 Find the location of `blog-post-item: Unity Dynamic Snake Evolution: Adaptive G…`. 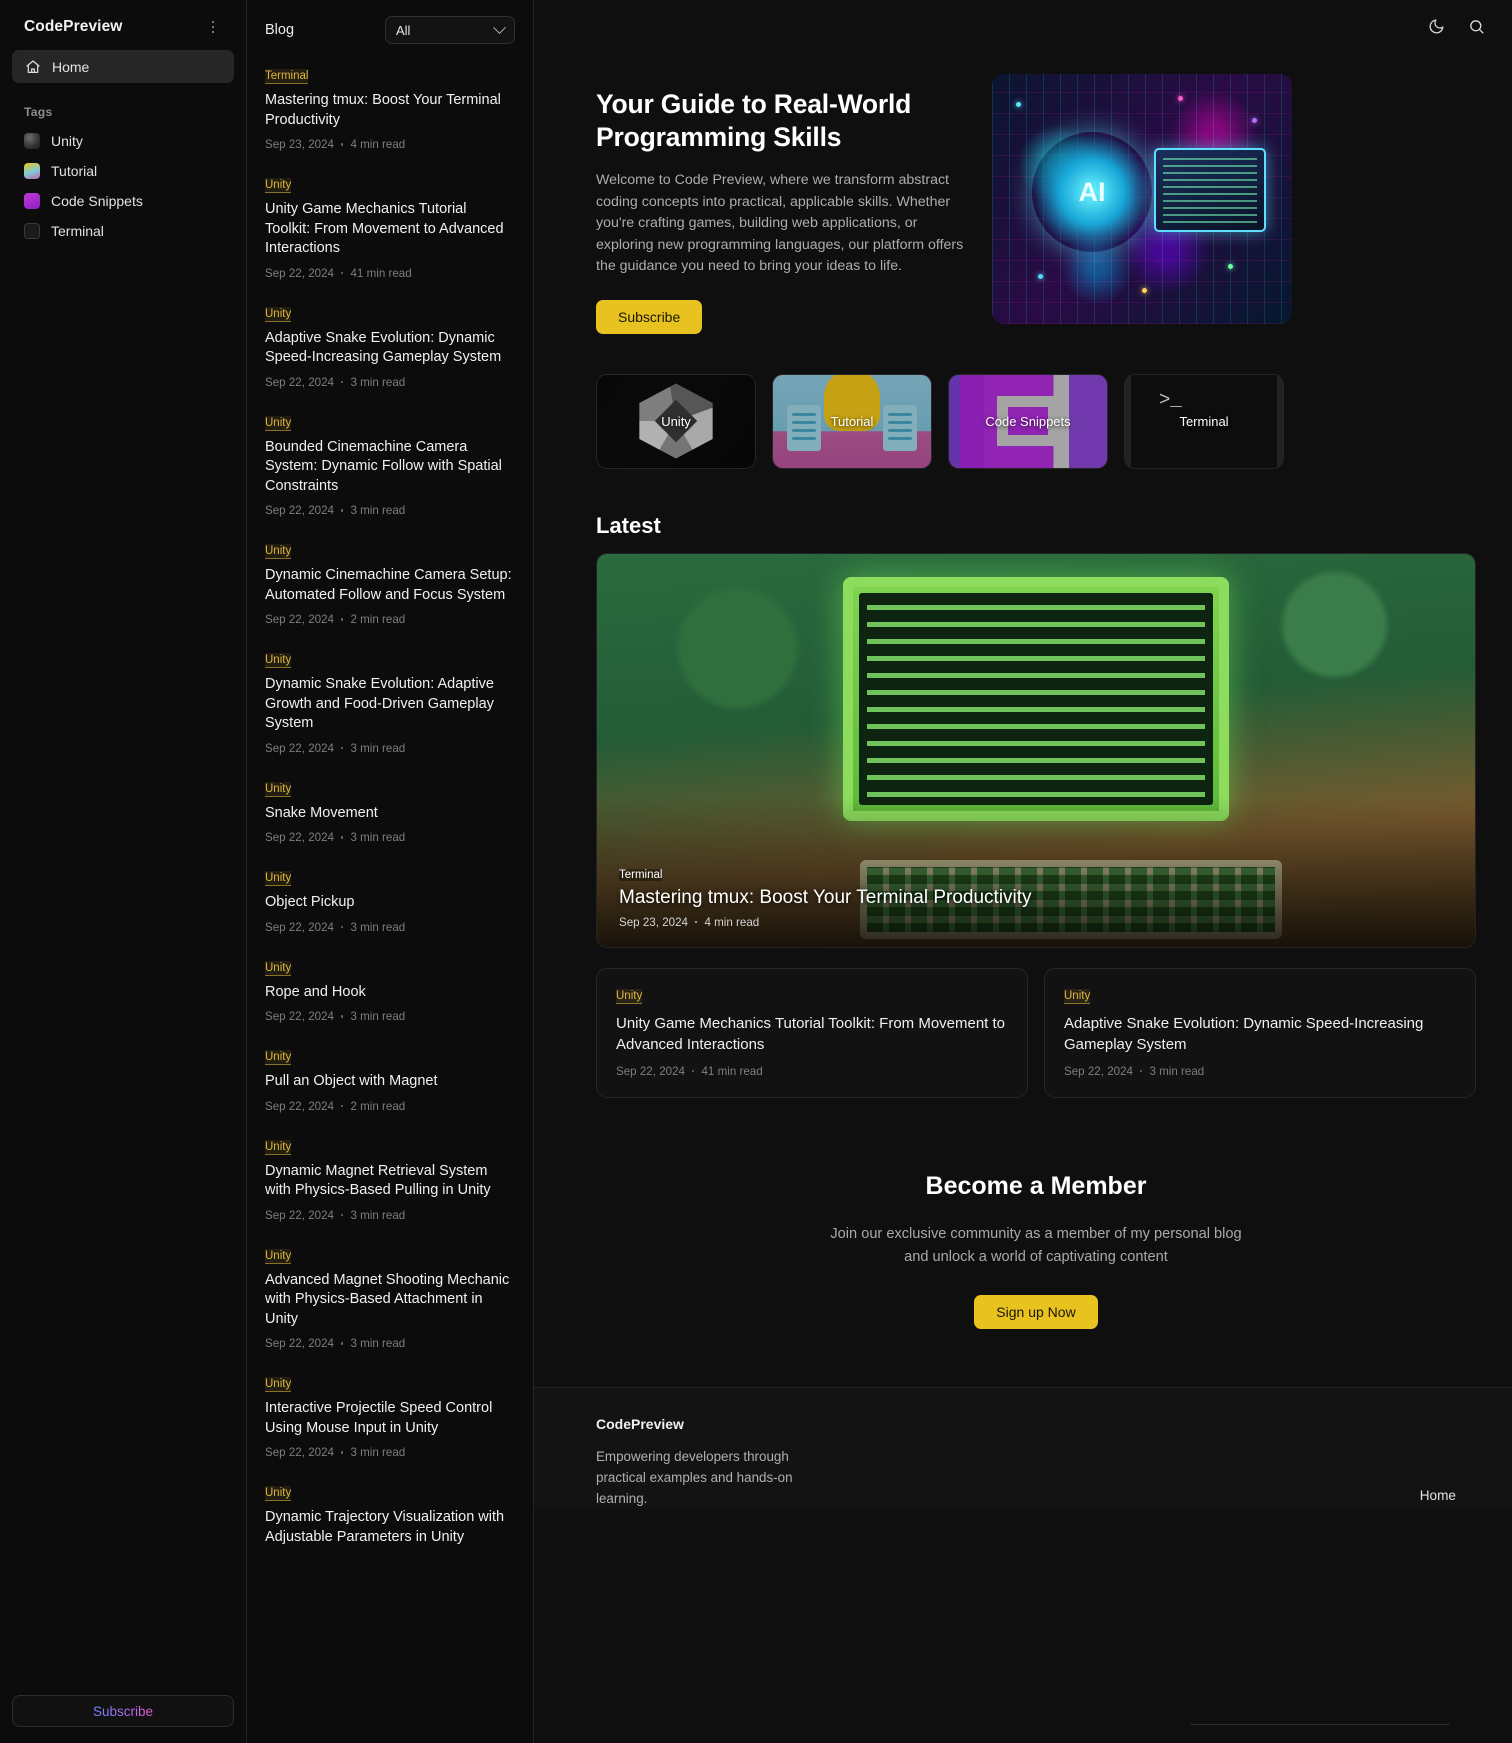

blog-post-item: Unity Dynamic Snake Evolution: Adaptive G… is located at coordinates (390, 704).